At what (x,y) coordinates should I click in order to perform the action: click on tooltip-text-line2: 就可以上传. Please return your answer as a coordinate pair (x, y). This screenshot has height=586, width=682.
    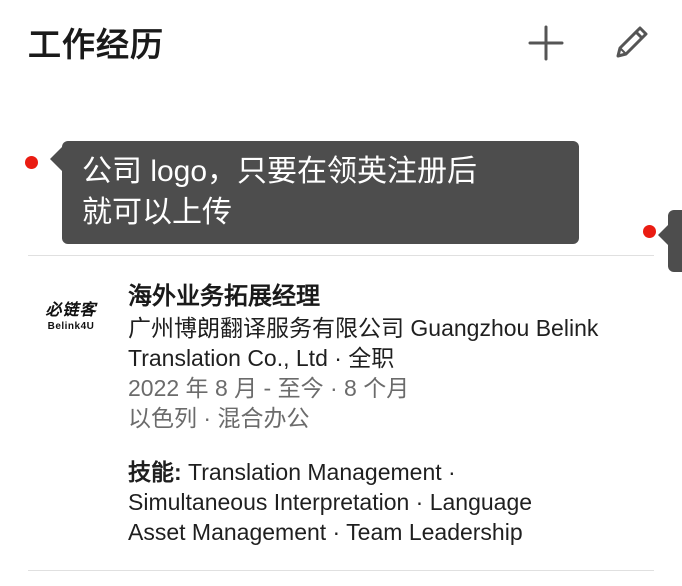
    Looking at the image, I should click on (157, 212).